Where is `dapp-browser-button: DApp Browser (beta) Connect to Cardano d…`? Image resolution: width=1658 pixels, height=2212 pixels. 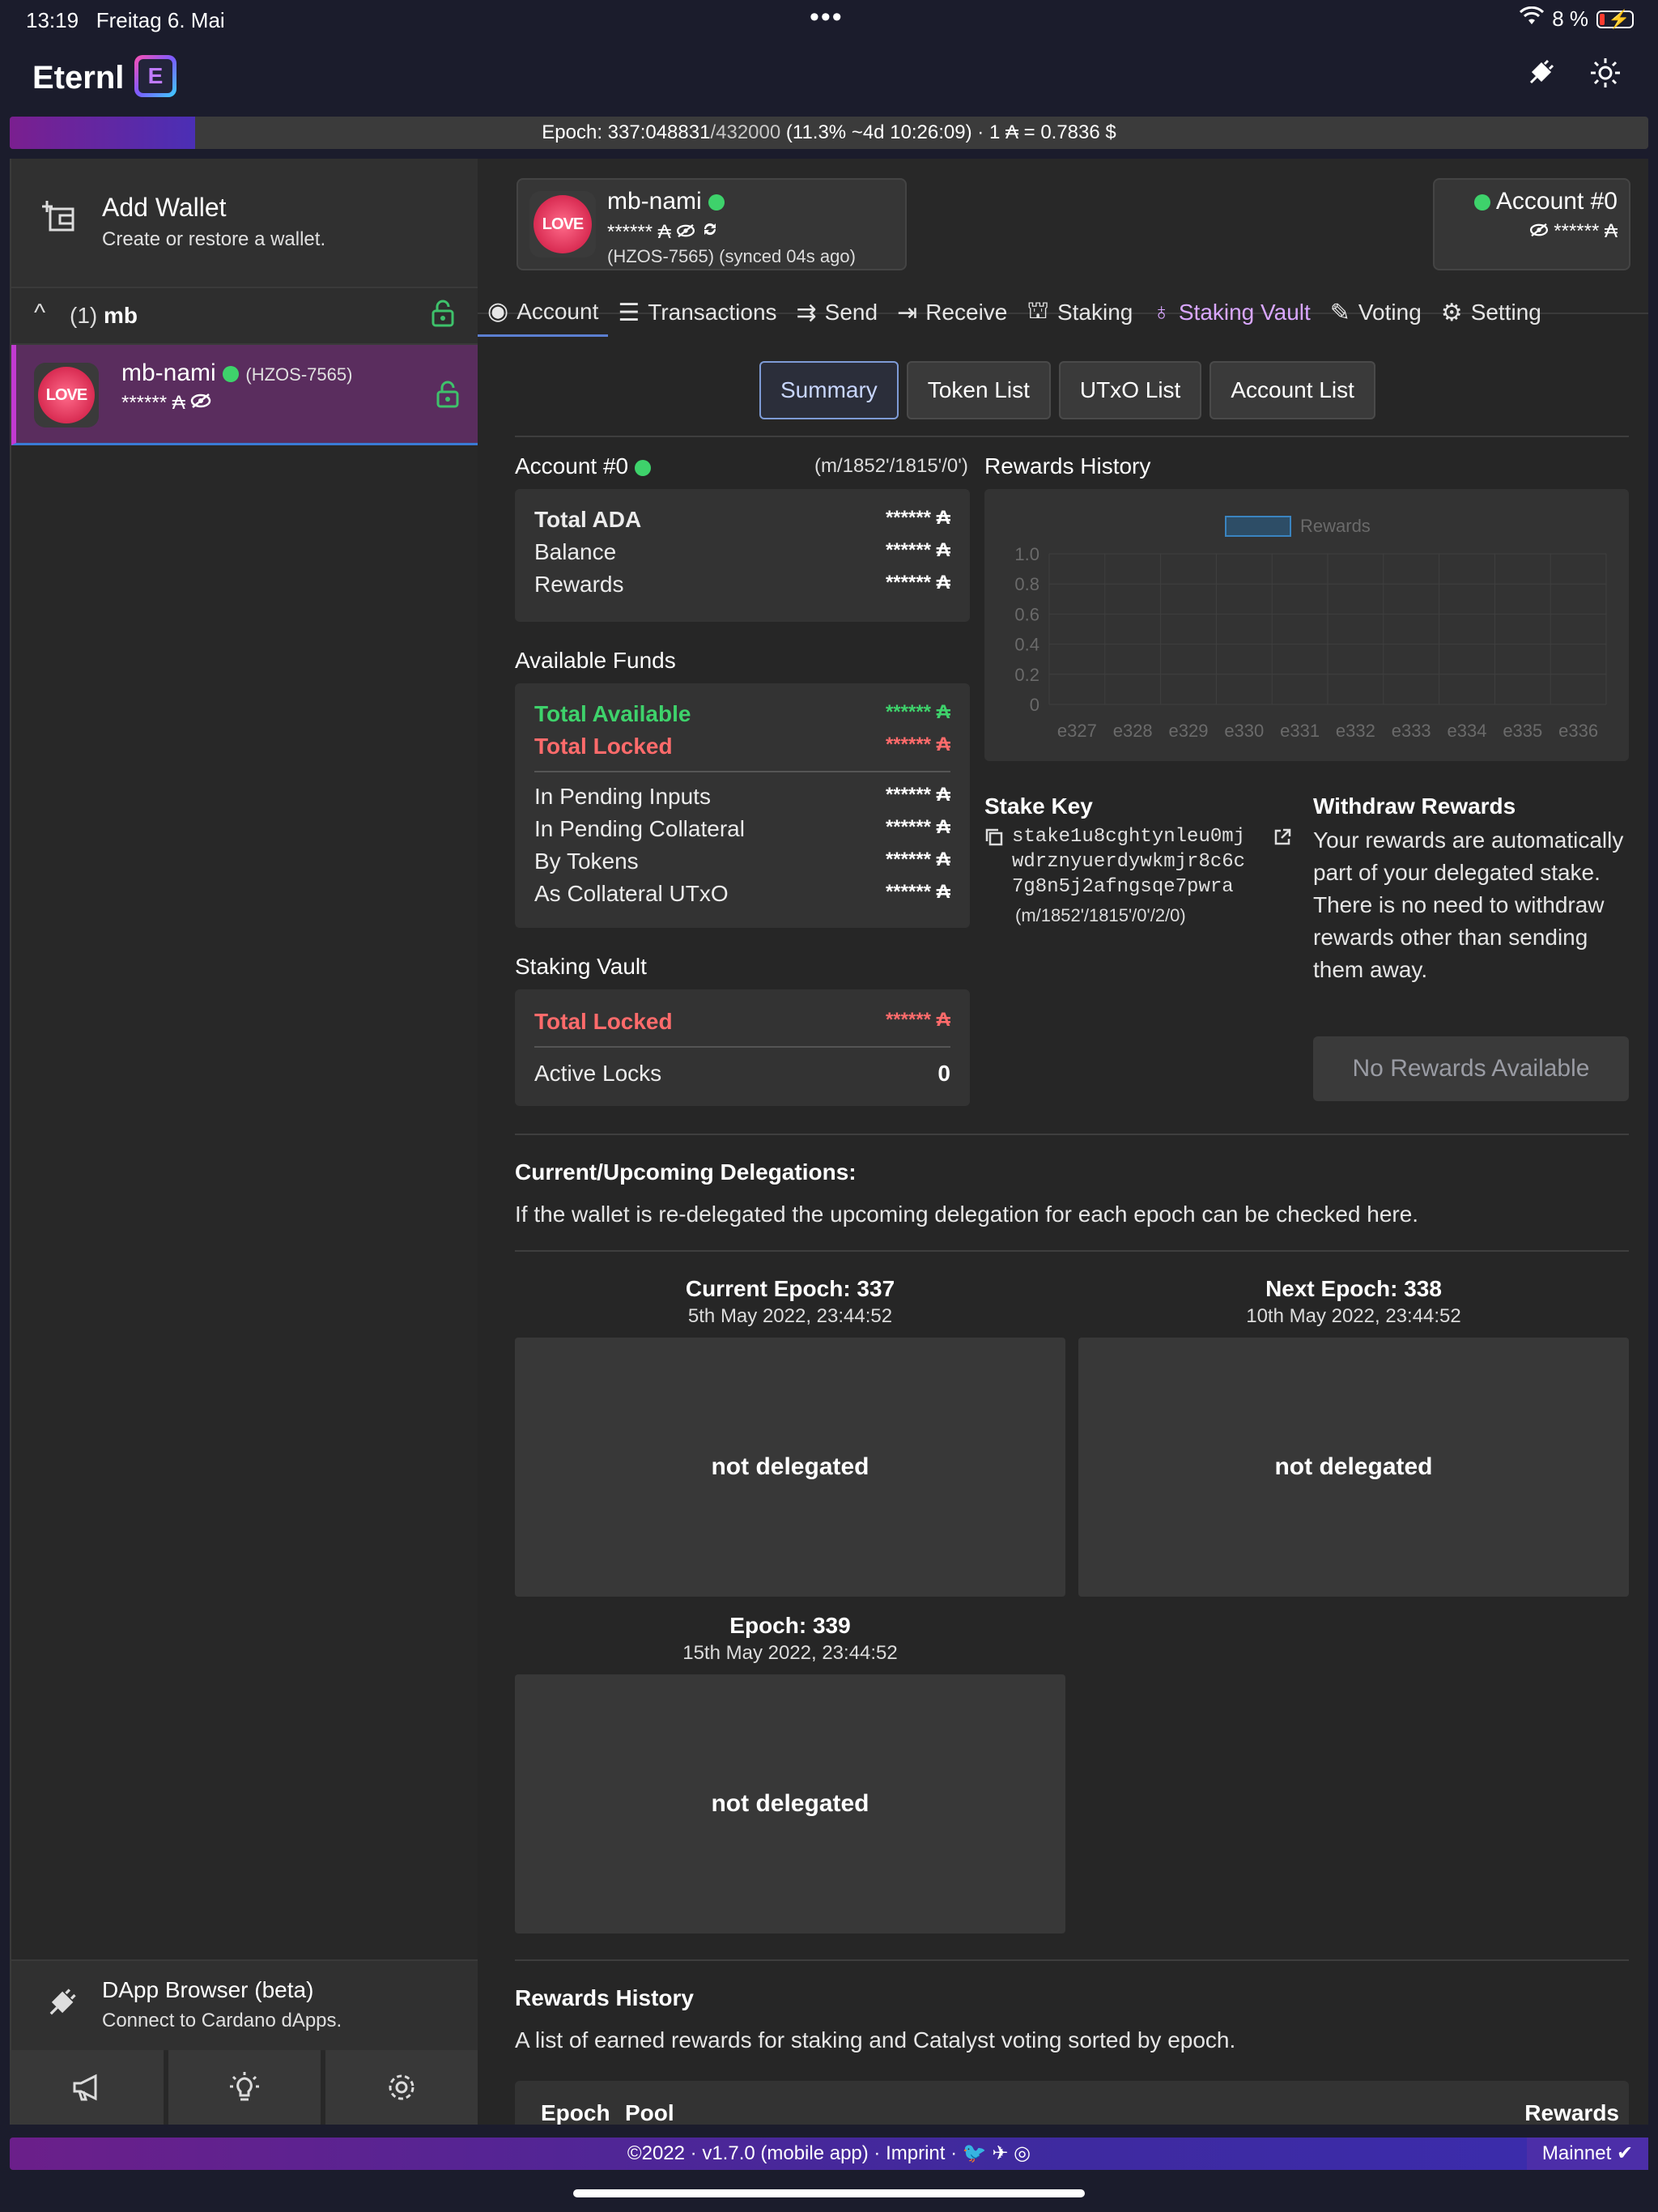
dapp-browser-button: DApp Browser (beta) Connect to Cardano d… is located at coordinates (244, 2005).